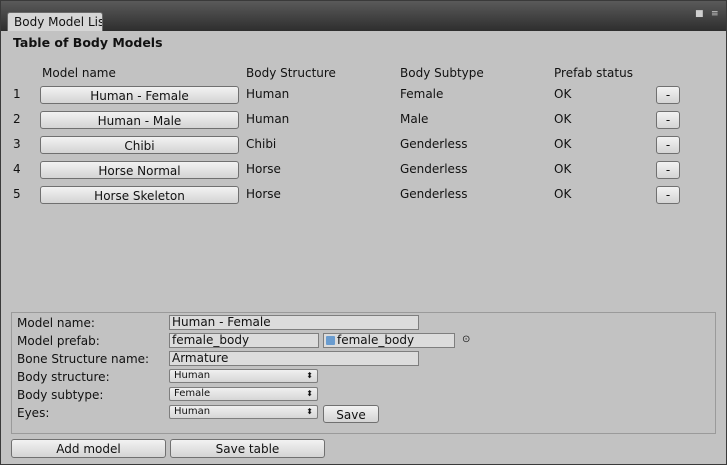  Describe the element at coordinates (442, 73) in the screenshot. I see `col-body-subtype: Body Subtype` at that location.